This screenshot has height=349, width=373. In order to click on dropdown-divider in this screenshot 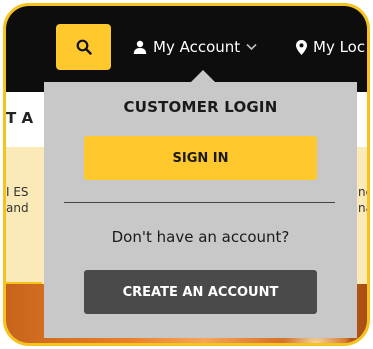, I will do `click(199, 202)`.